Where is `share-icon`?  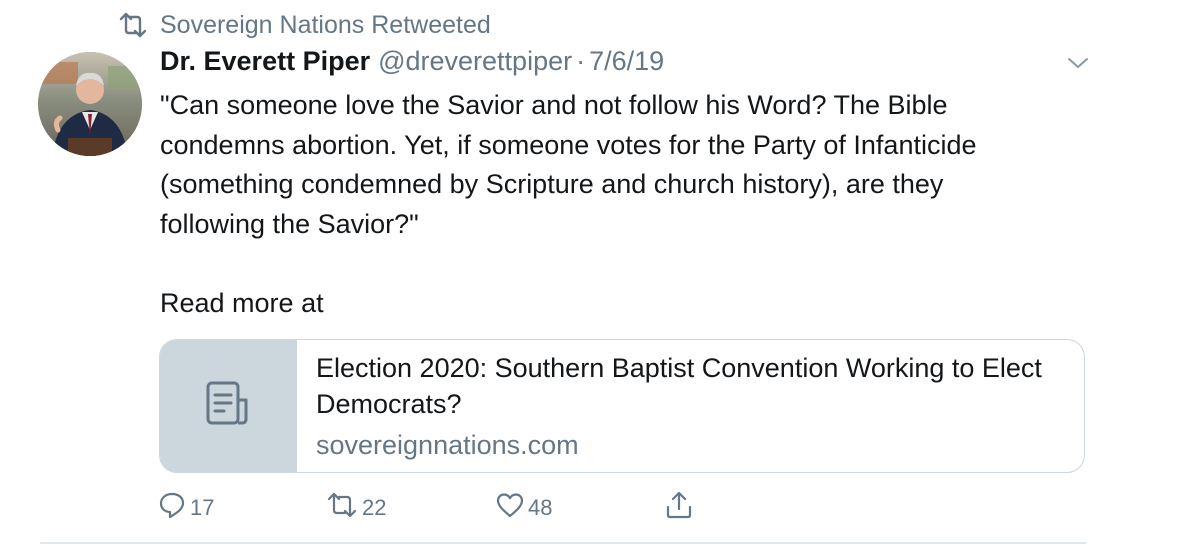
share-icon is located at coordinates (681, 508).